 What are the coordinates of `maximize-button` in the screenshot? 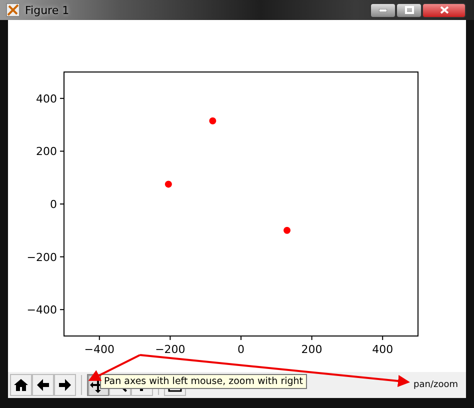 It's located at (409, 10).